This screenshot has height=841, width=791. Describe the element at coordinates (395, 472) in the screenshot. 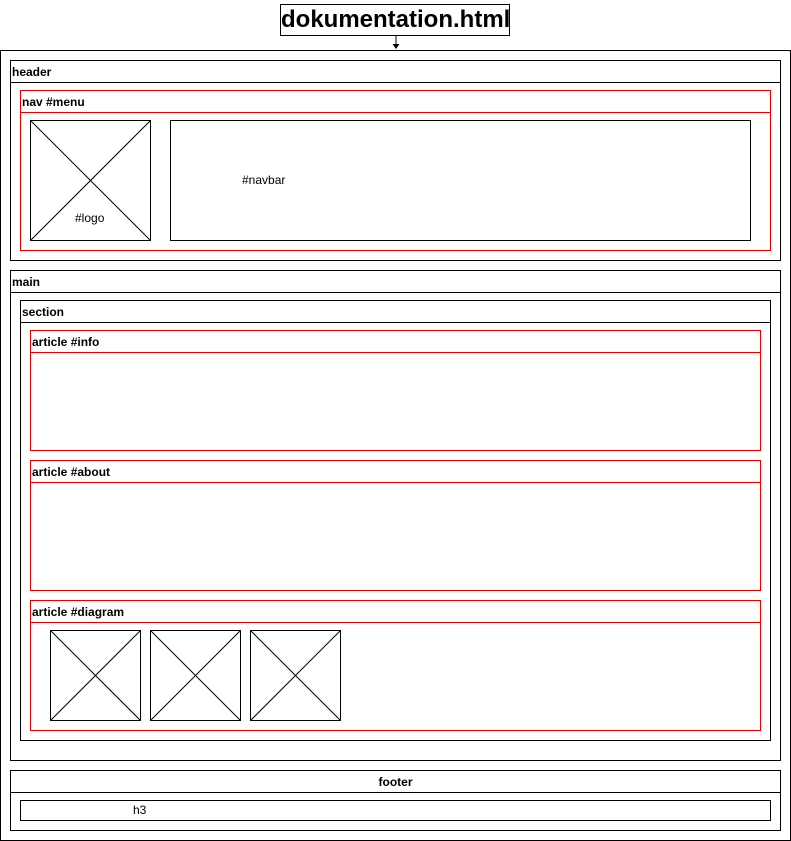

I see `article-about-label: article #about` at that location.